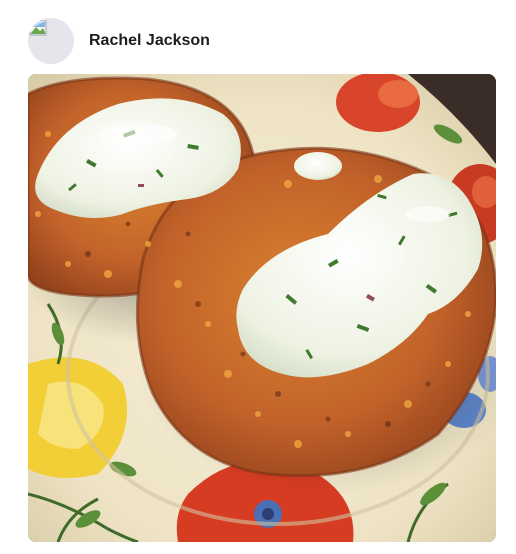 Image resolution: width=516 pixels, height=554 pixels. I want to click on author-name: Rachel Jackson, so click(149, 41).